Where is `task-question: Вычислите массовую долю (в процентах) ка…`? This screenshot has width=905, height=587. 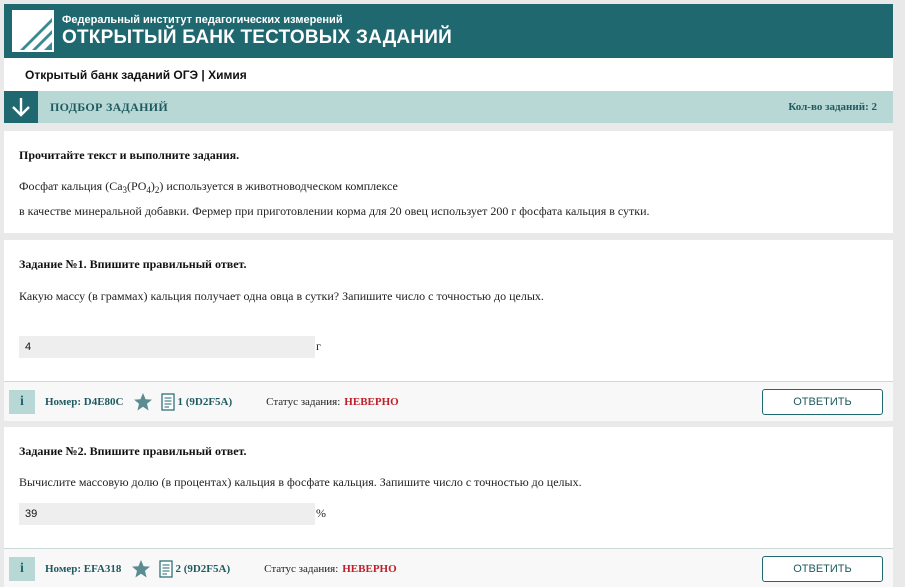 task-question: Вычислите массовую долю (в процентах) ка… is located at coordinates (300, 482).